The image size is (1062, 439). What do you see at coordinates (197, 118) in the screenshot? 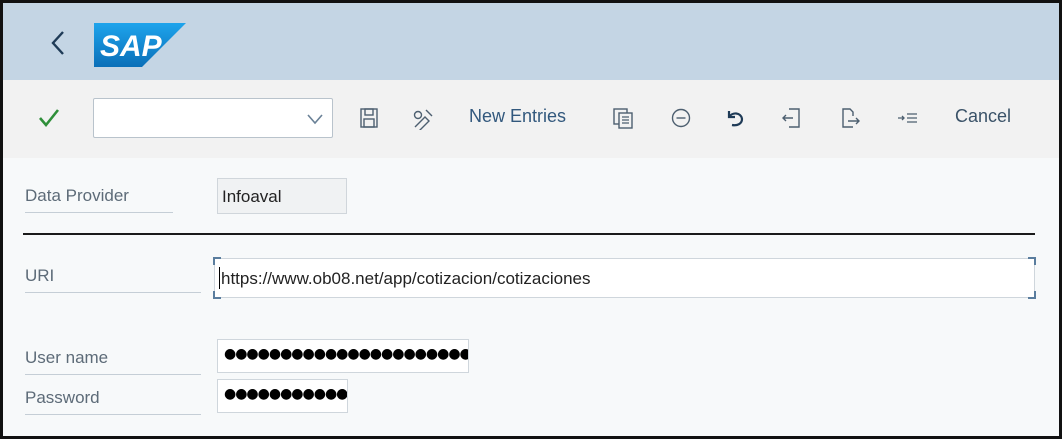
I see `command-input` at bounding box center [197, 118].